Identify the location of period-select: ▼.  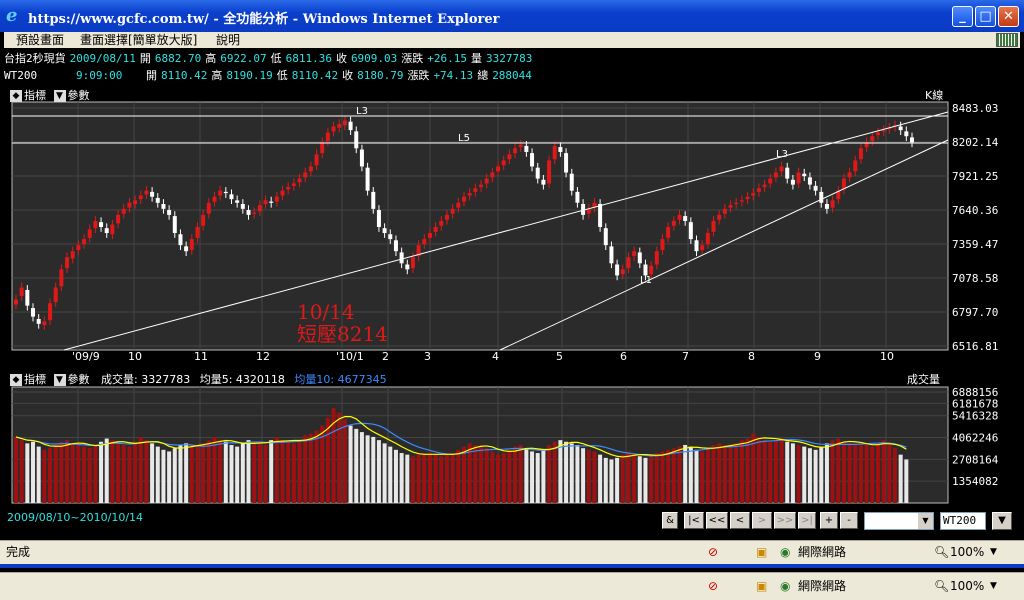
(899, 521).